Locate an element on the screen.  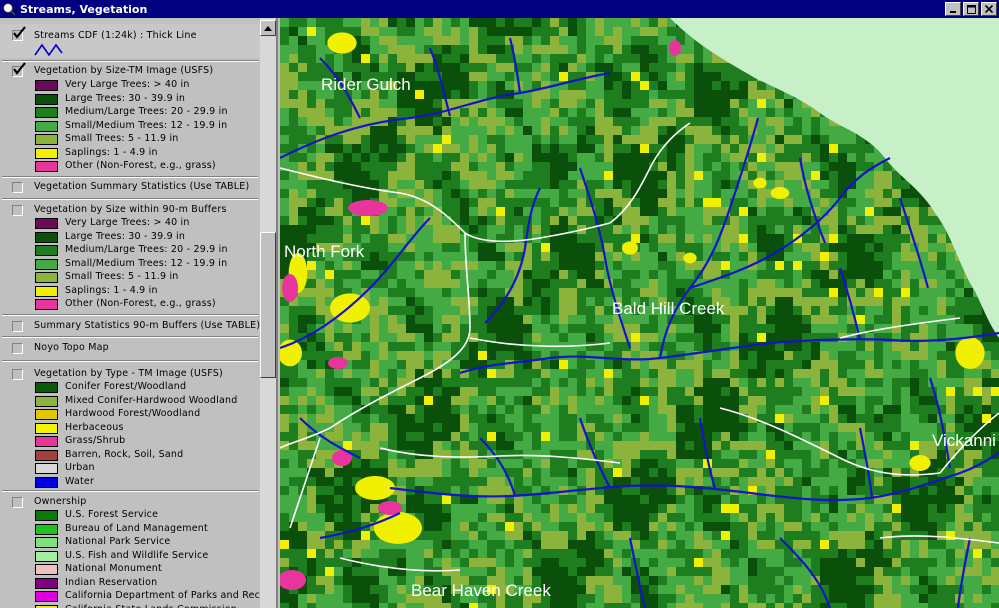
toc-scrollbar is located at coordinates (268, 313).